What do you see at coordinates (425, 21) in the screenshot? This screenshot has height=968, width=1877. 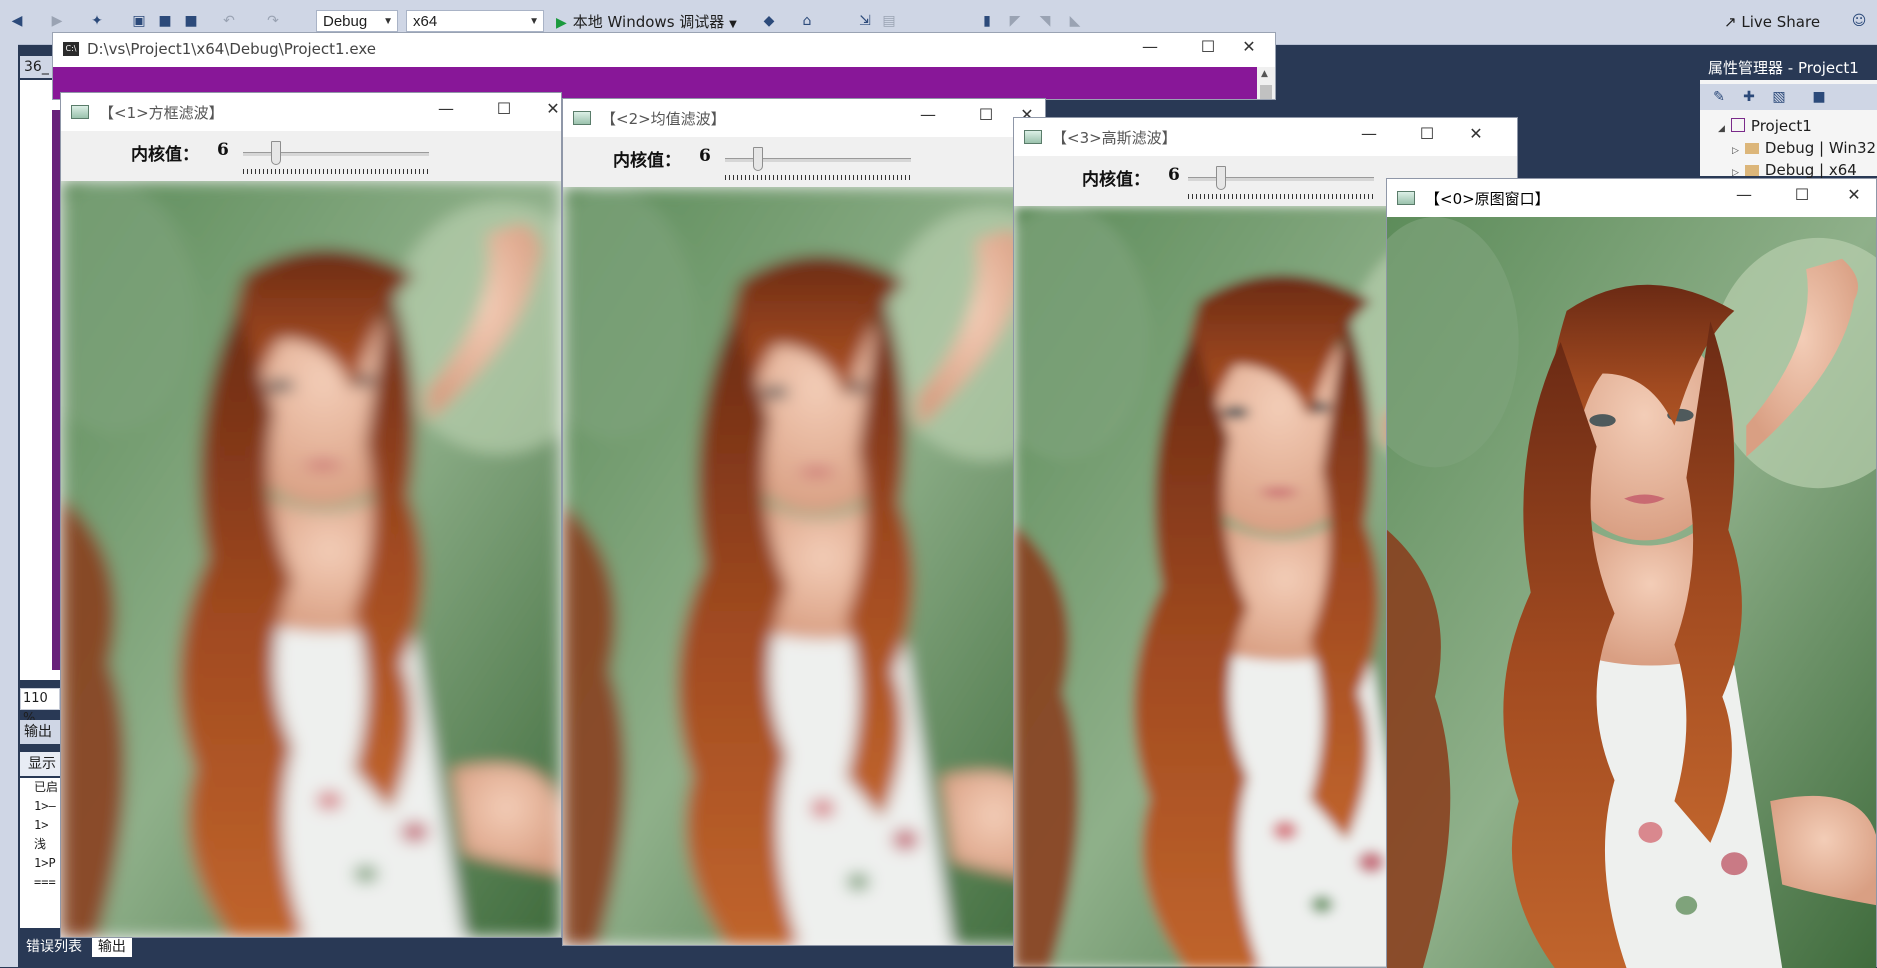 I see `platform-value: x64` at bounding box center [425, 21].